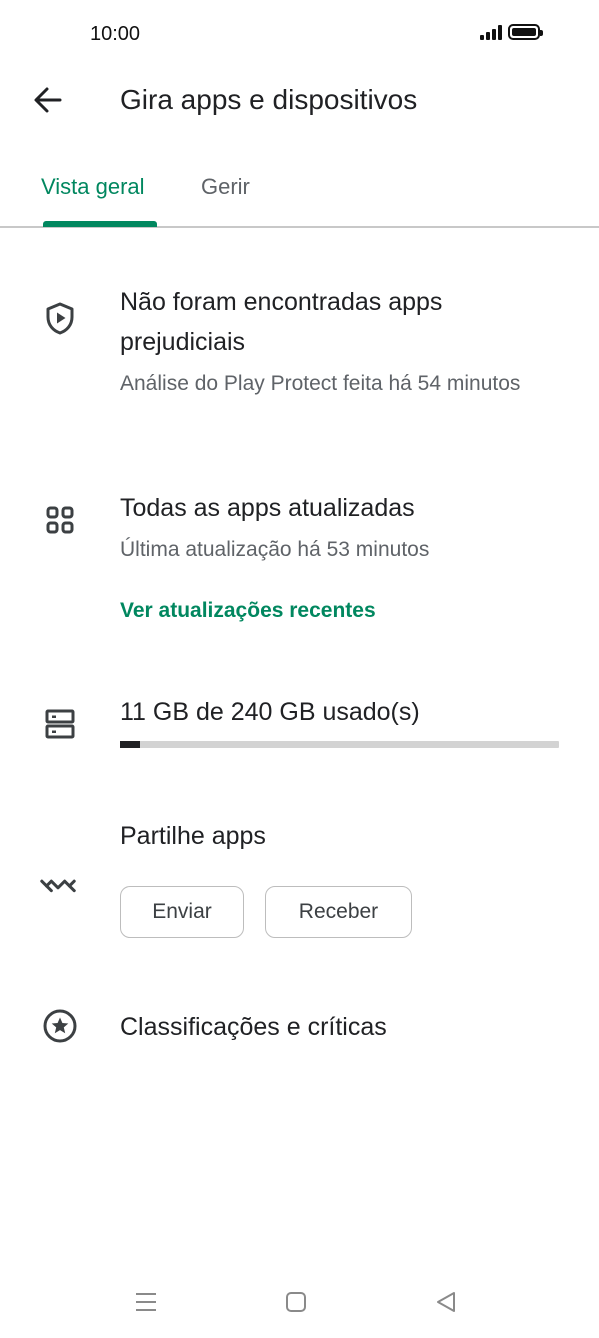 The image size is (599, 1338). I want to click on back-button, so click(48, 100).